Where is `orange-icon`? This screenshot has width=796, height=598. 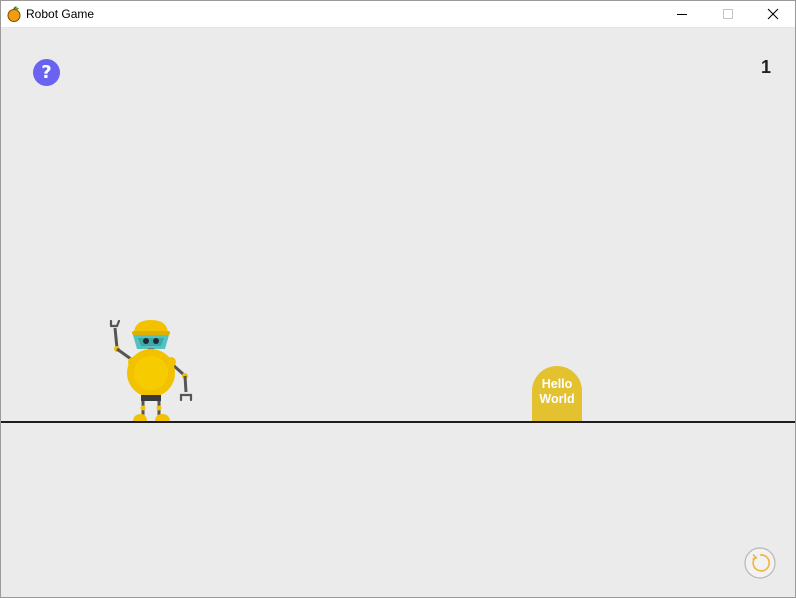 orange-icon is located at coordinates (14, 14).